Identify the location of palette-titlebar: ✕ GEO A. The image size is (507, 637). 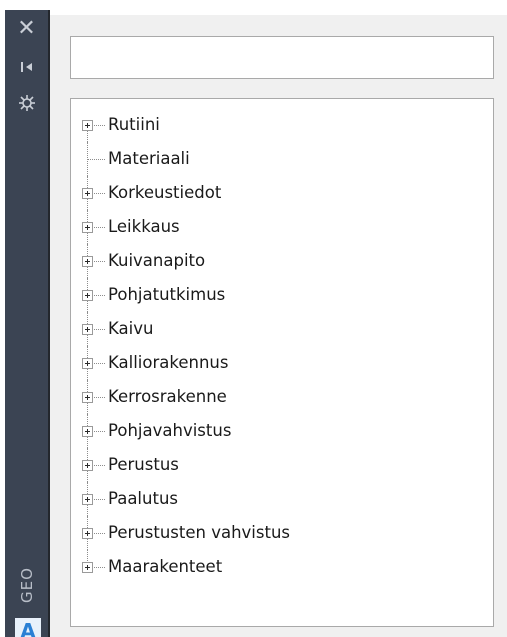
(26, 323).